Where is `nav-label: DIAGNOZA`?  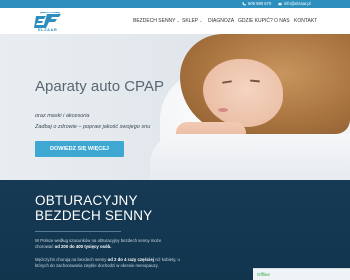 nav-label: DIAGNOZA is located at coordinates (221, 21).